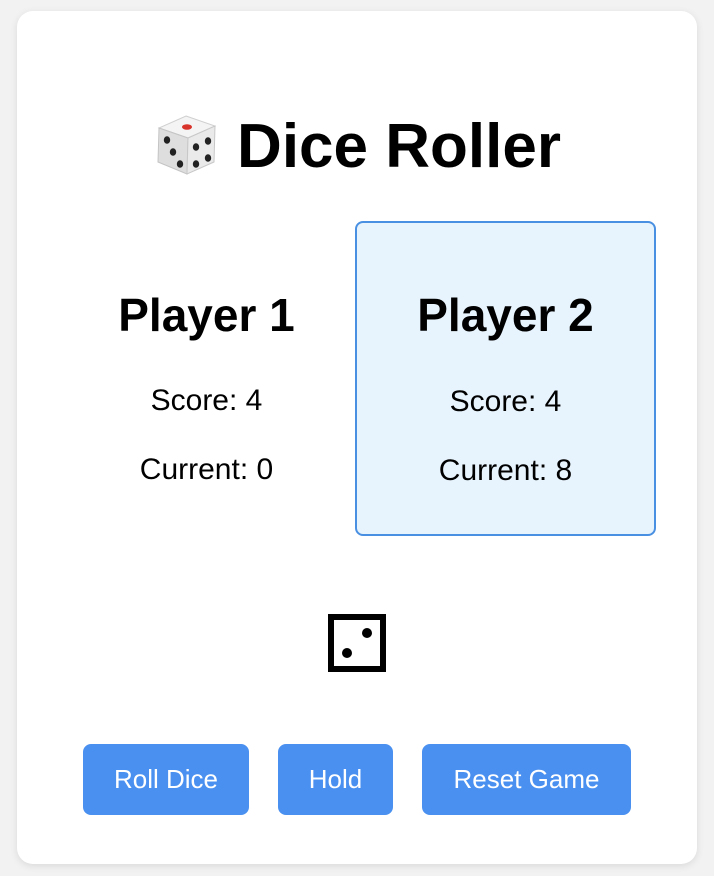 The image size is (714, 876). I want to click on die-face-two-icon, so click(357, 643).